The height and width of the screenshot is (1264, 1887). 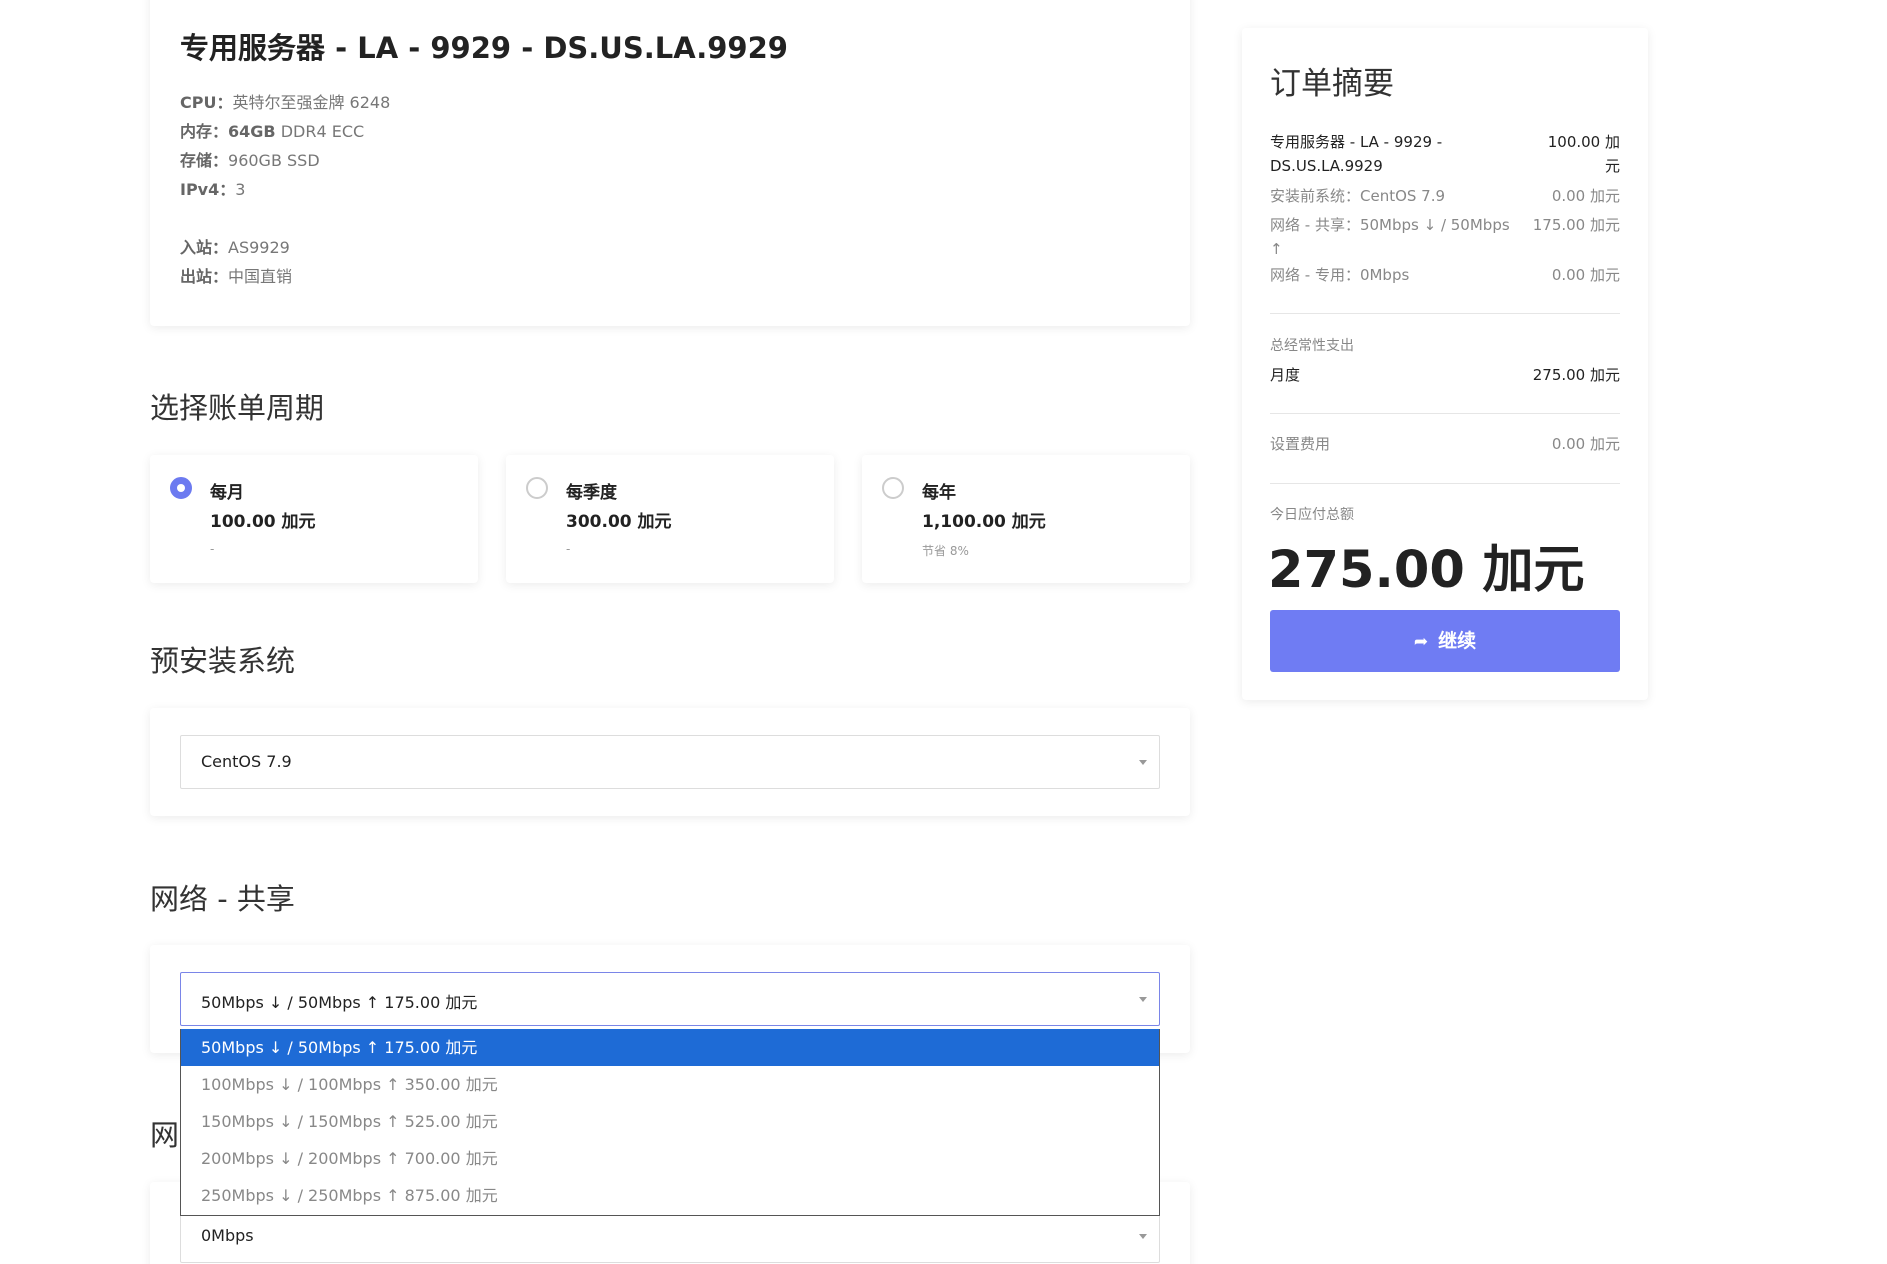 I want to click on recurring-line: 月度 275.00 加元, so click(x=1445, y=375).